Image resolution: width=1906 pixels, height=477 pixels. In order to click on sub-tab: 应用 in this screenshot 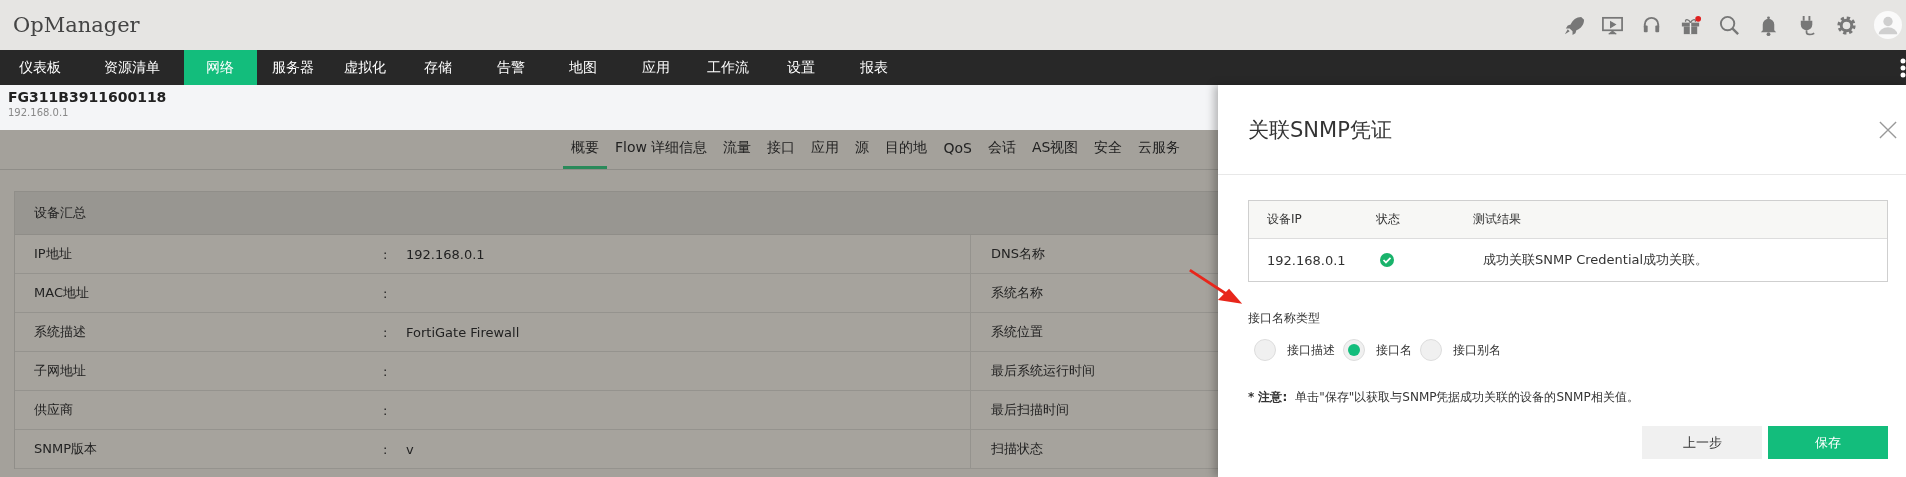, I will do `click(825, 149)`.